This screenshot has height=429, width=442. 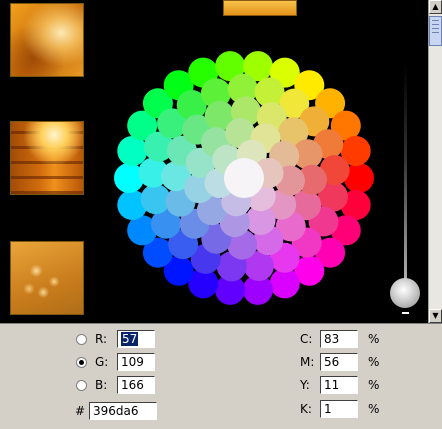 What do you see at coordinates (374, 362) in the screenshot?
I see `m-unit: %` at bounding box center [374, 362].